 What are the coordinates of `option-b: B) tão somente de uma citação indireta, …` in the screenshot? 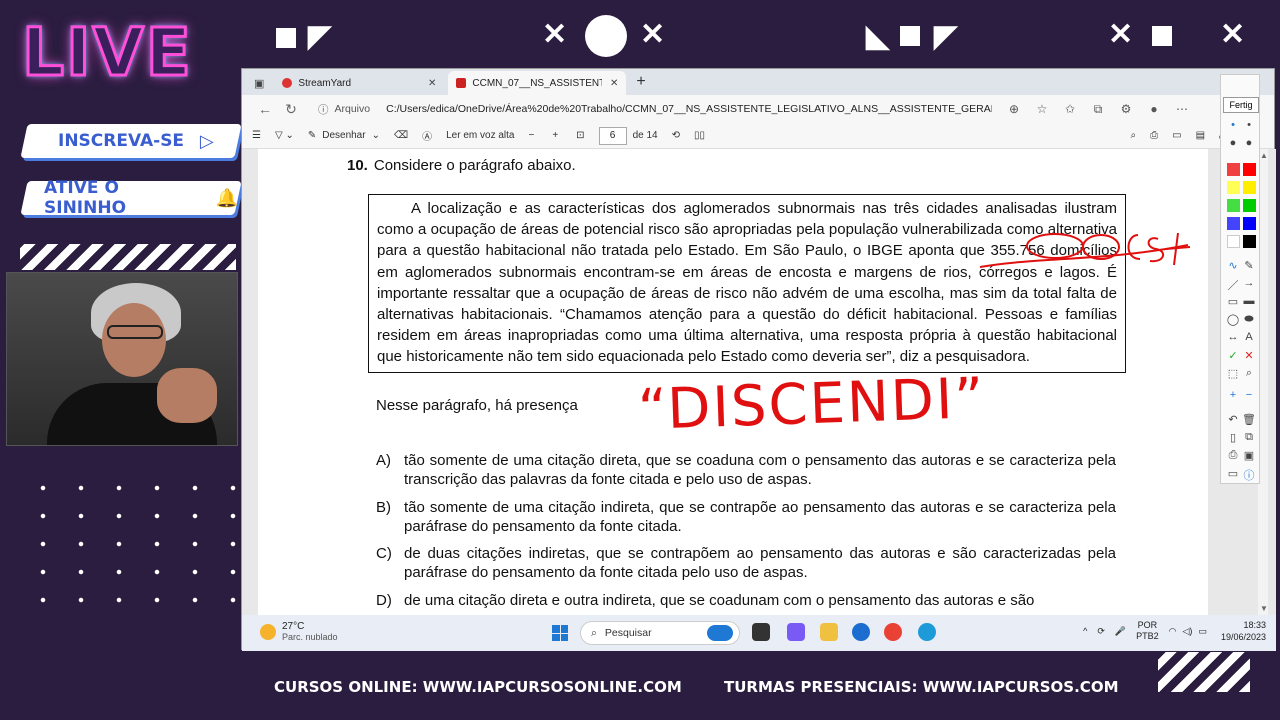 It's located at (746, 517).